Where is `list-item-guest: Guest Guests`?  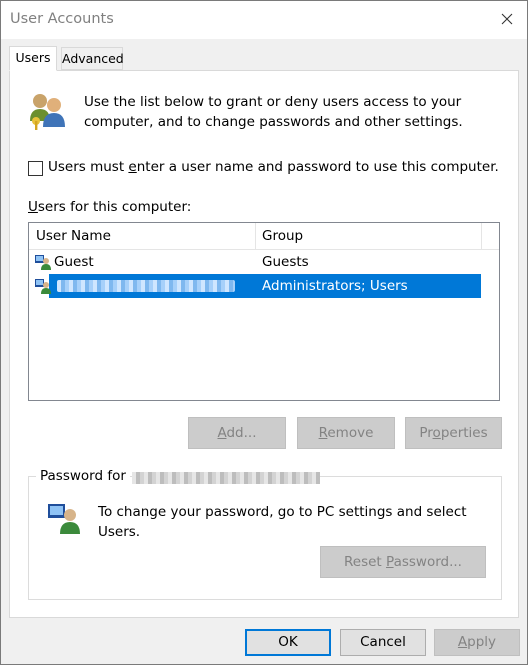
list-item-guest: Guest Guests is located at coordinates (255, 262).